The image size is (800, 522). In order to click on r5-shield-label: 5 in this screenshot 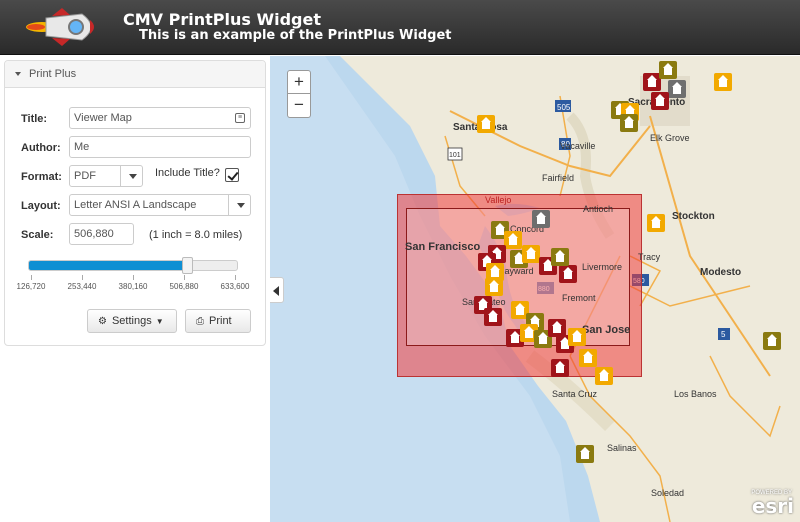, I will do `click(723, 334)`.